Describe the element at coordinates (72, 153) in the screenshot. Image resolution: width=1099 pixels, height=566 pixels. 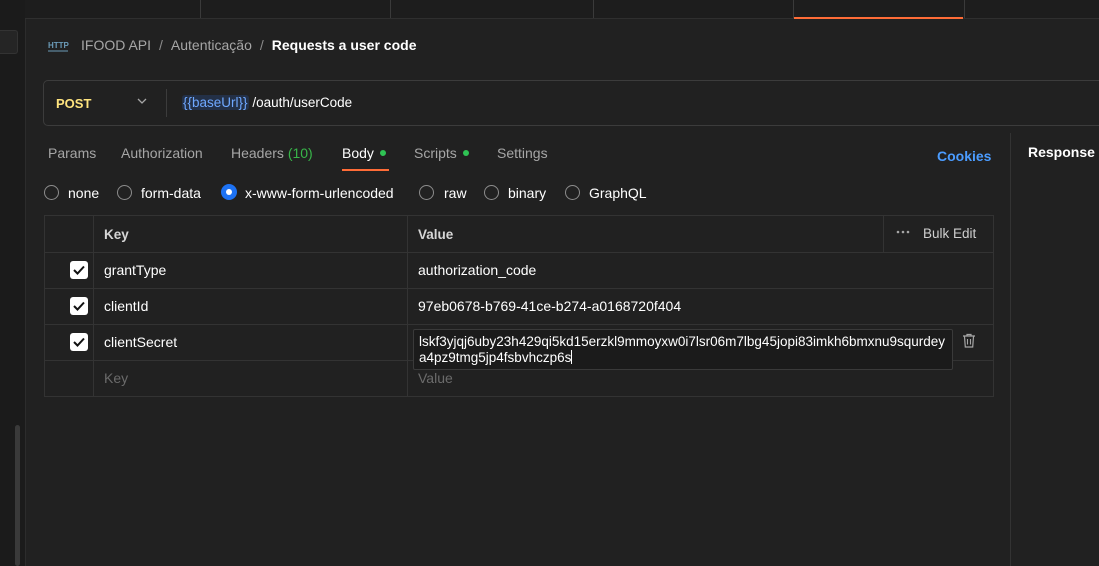
I see `tab-params: Params` at that location.